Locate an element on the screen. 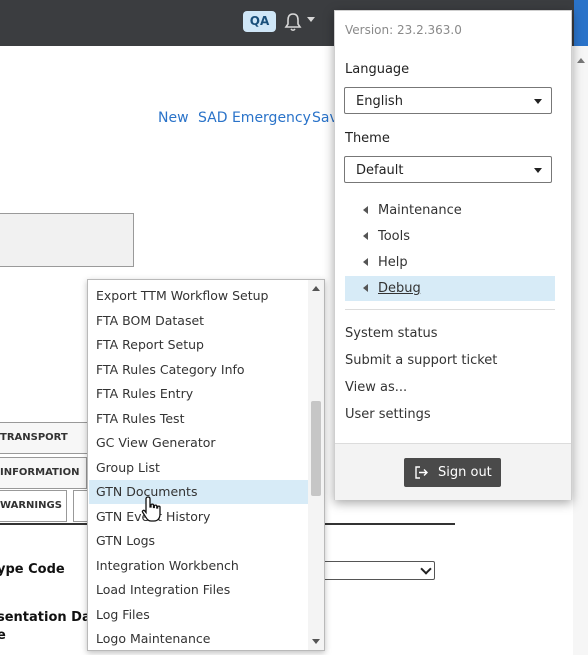  tab-information: INFORMATION is located at coordinates (43, 473).